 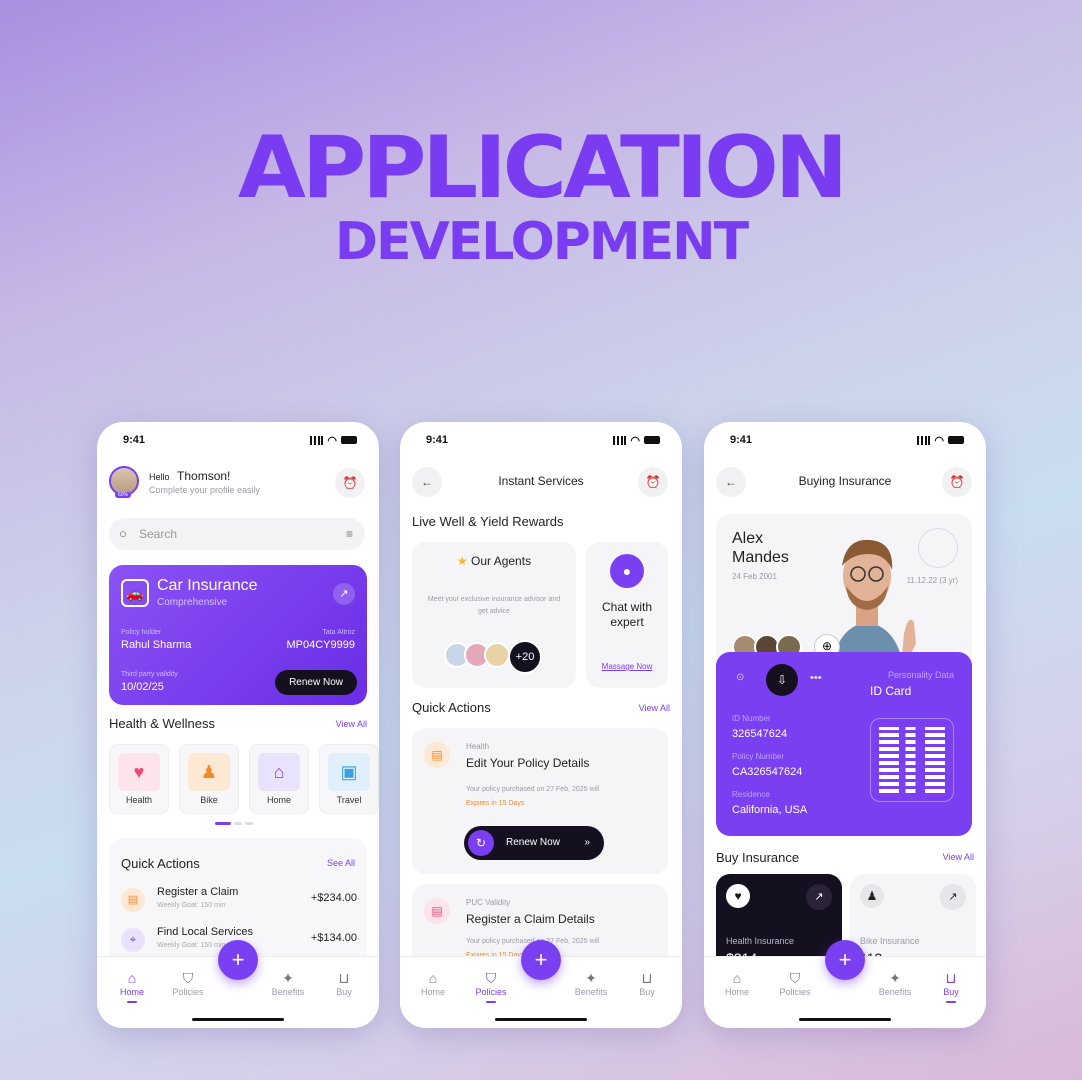 What do you see at coordinates (760, 941) in the screenshot?
I see `health-insurance-label: Health Insurance` at bounding box center [760, 941].